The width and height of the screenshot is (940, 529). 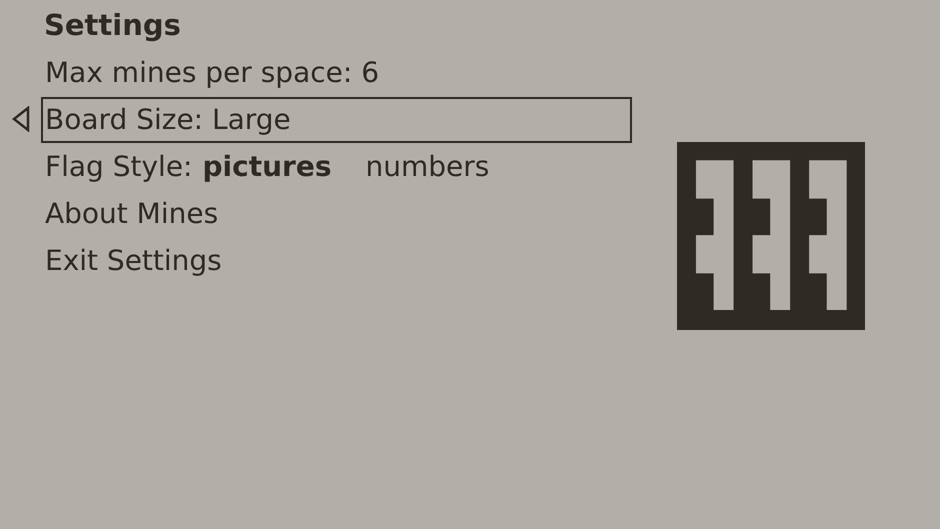 What do you see at coordinates (771, 236) in the screenshot?
I see `mines-logo-icon` at bounding box center [771, 236].